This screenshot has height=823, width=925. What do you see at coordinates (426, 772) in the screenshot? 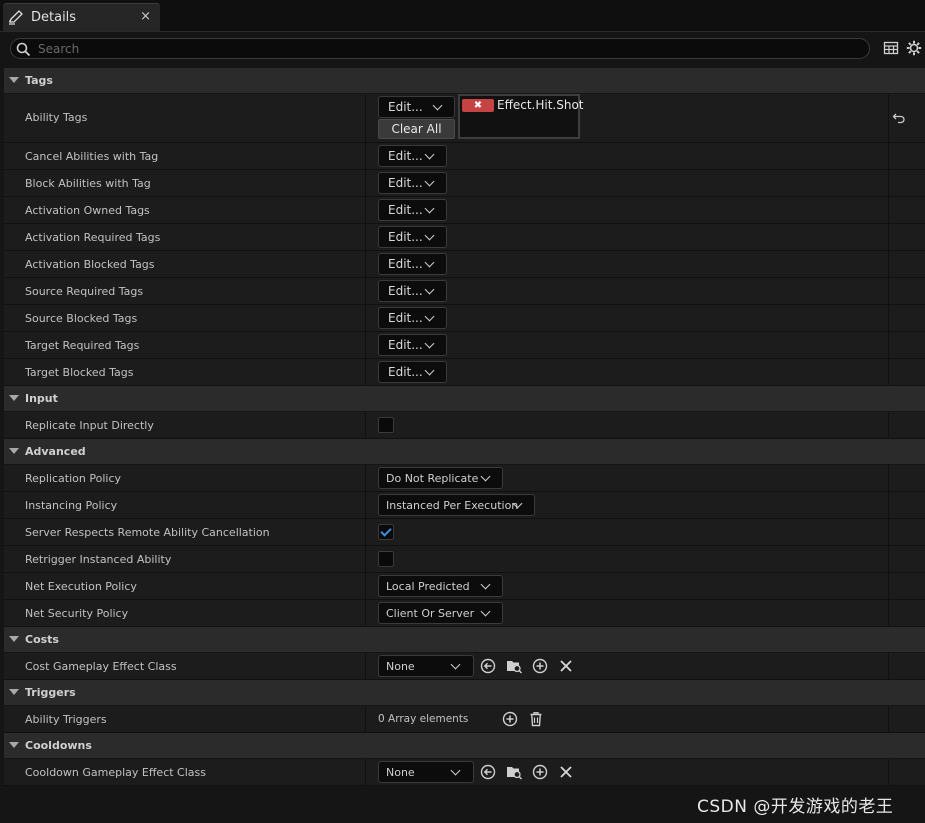
I see `cooldown-effect-class-picker: None` at bounding box center [426, 772].